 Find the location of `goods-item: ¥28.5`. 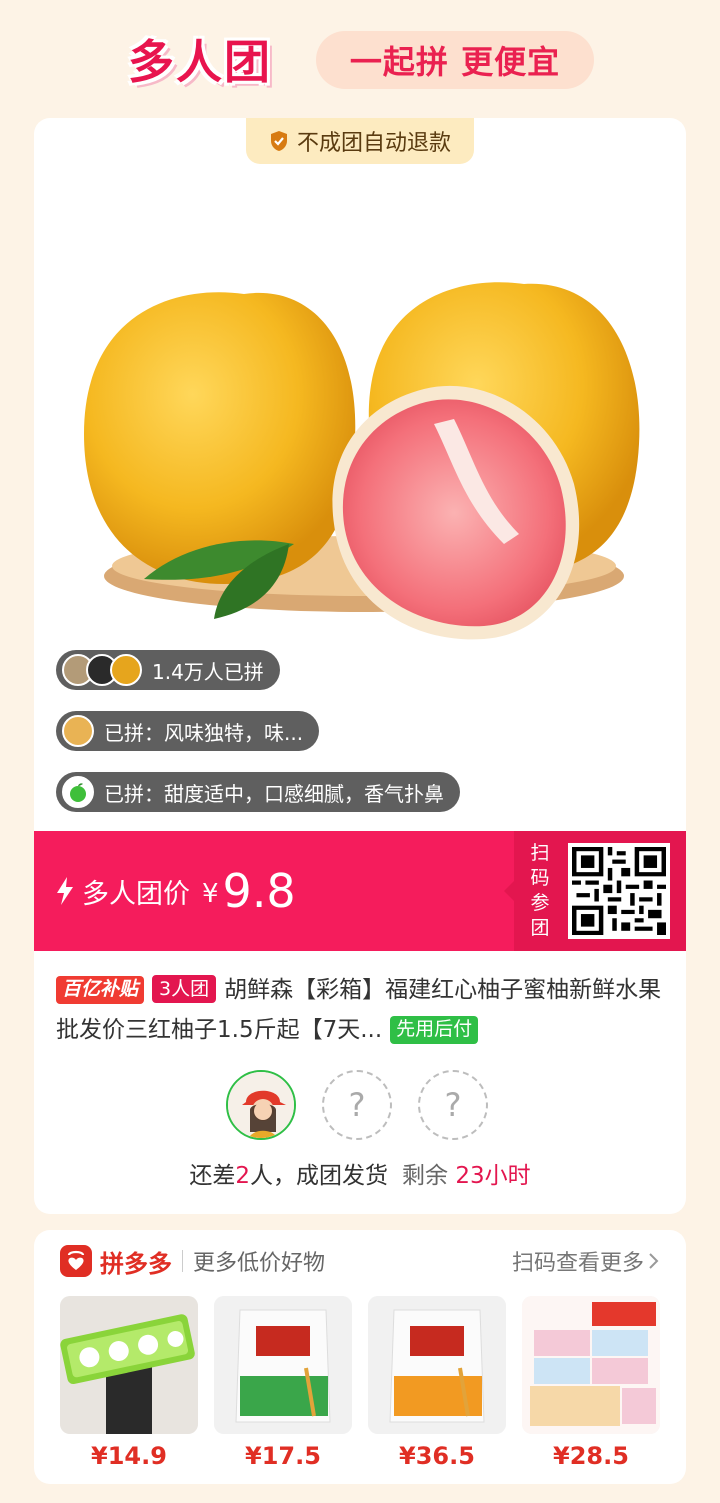

goods-item: ¥28.5 is located at coordinates (591, 1383).